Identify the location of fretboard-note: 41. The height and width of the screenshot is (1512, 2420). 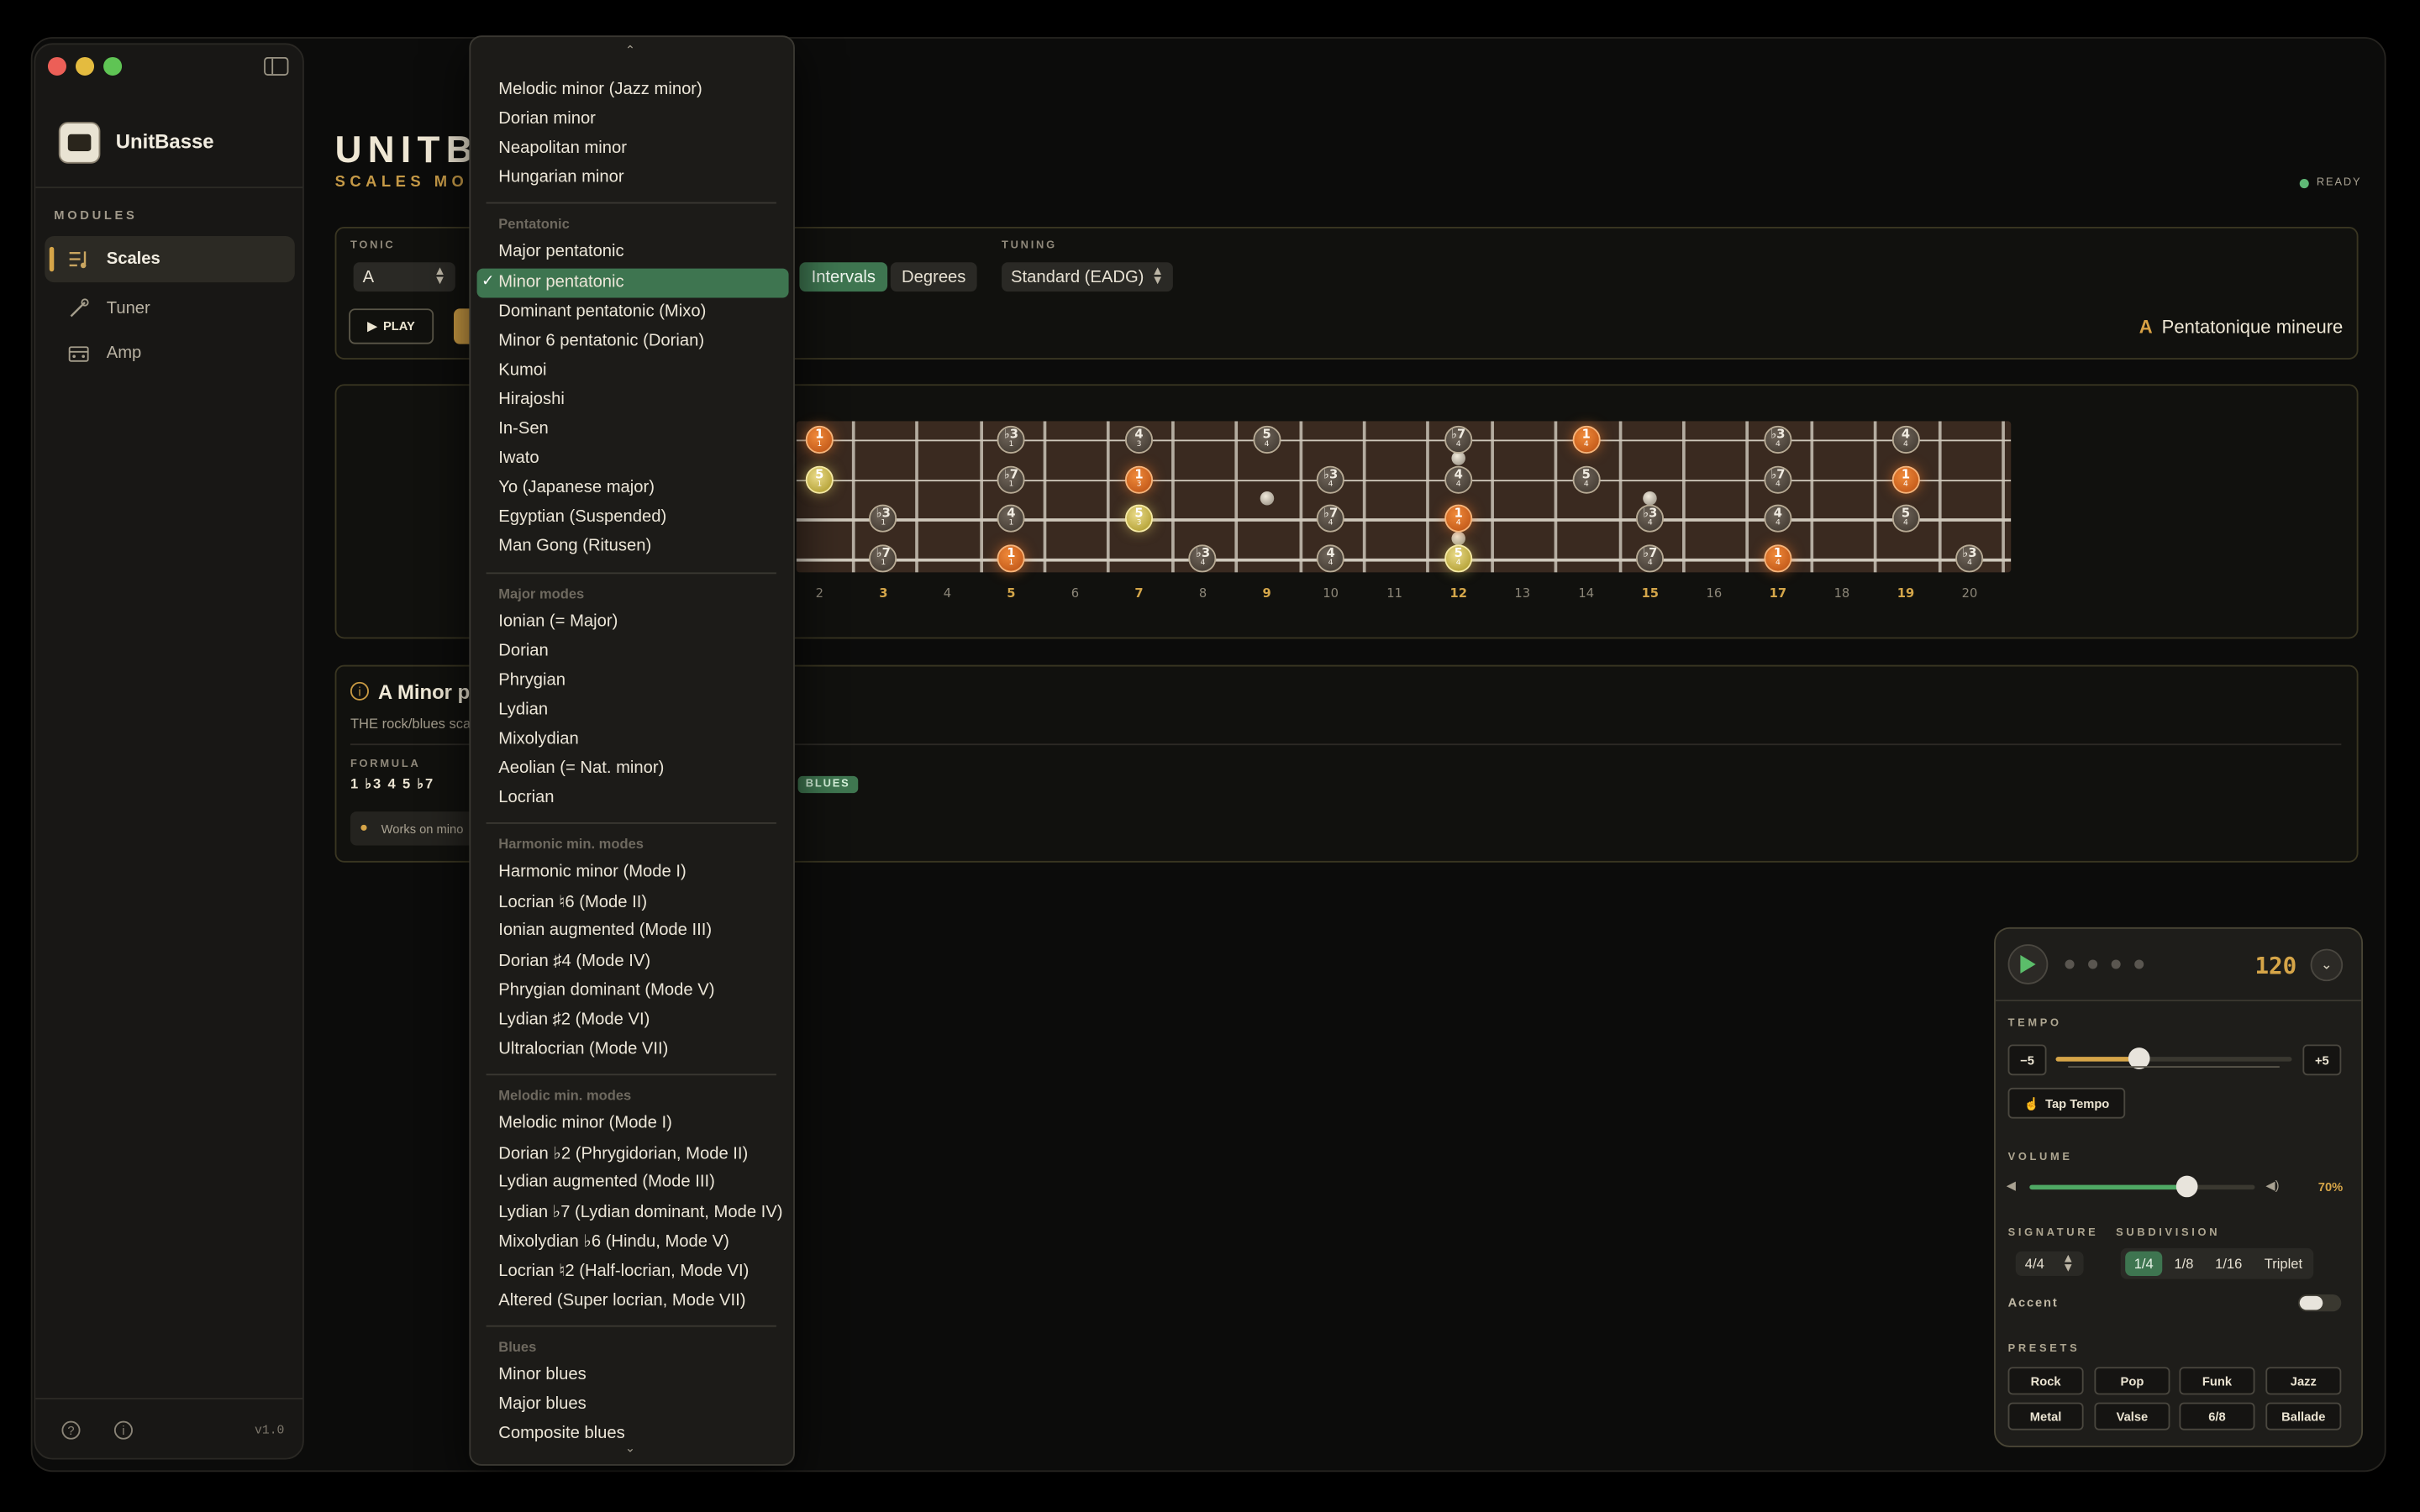
(1011, 518).